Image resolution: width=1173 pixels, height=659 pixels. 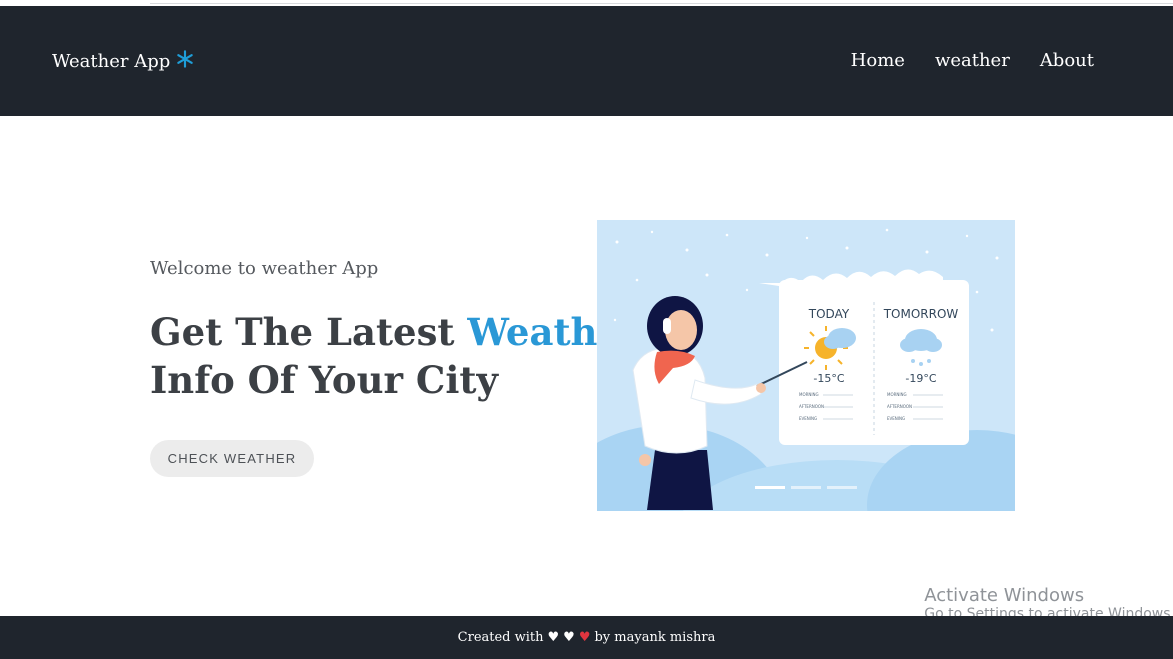 I want to click on red-heart-icon: ♥, so click(x=584, y=637).